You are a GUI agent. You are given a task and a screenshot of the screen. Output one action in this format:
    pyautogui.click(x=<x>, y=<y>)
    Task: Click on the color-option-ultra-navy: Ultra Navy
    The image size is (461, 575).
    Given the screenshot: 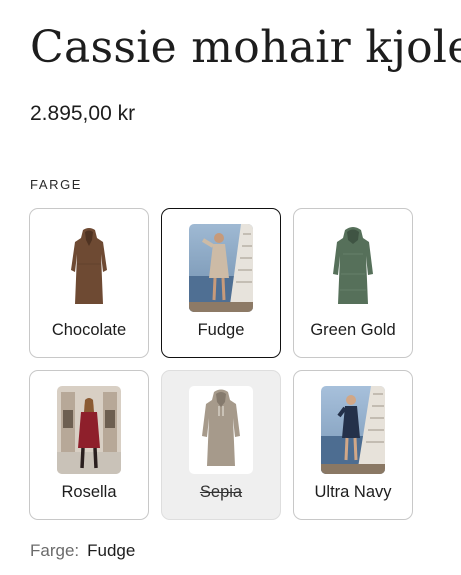 What is the action you would take?
    pyautogui.click(x=353, y=445)
    